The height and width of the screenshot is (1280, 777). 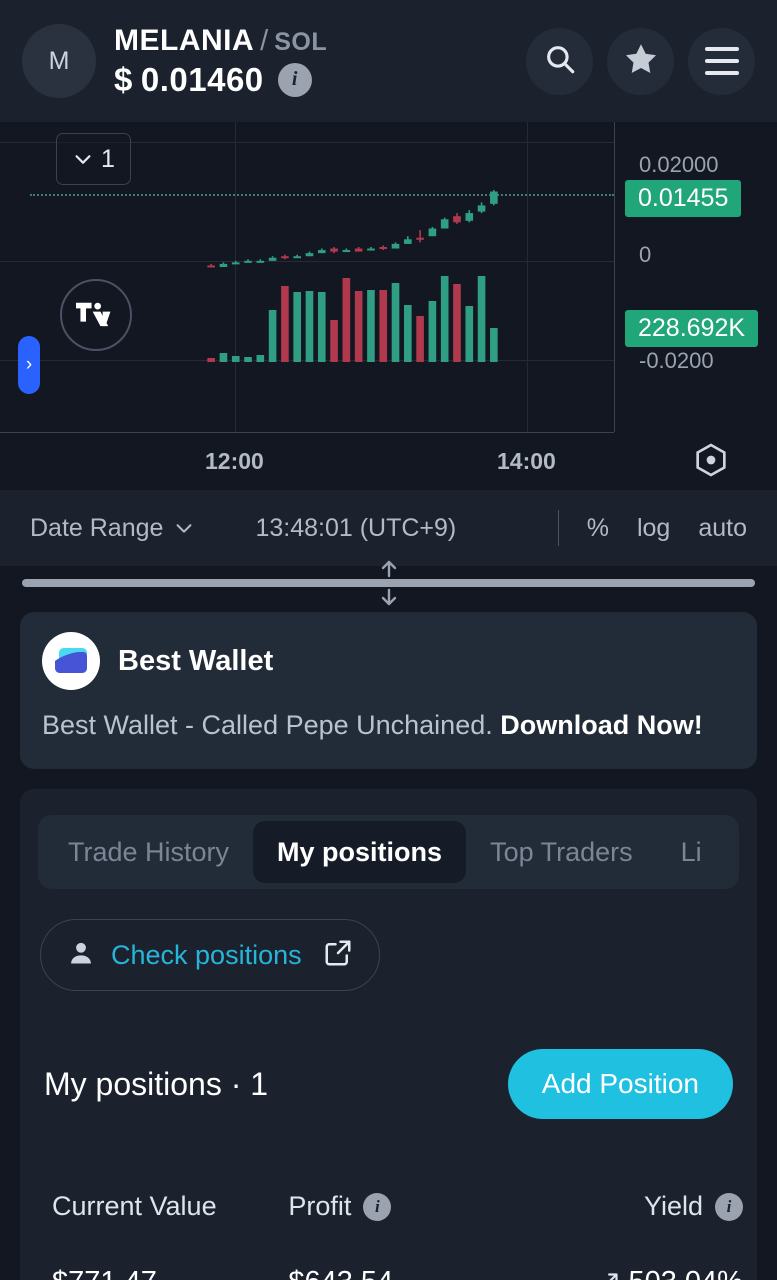 I want to click on profit-info-icon: i, so click(x=377, y=1206).